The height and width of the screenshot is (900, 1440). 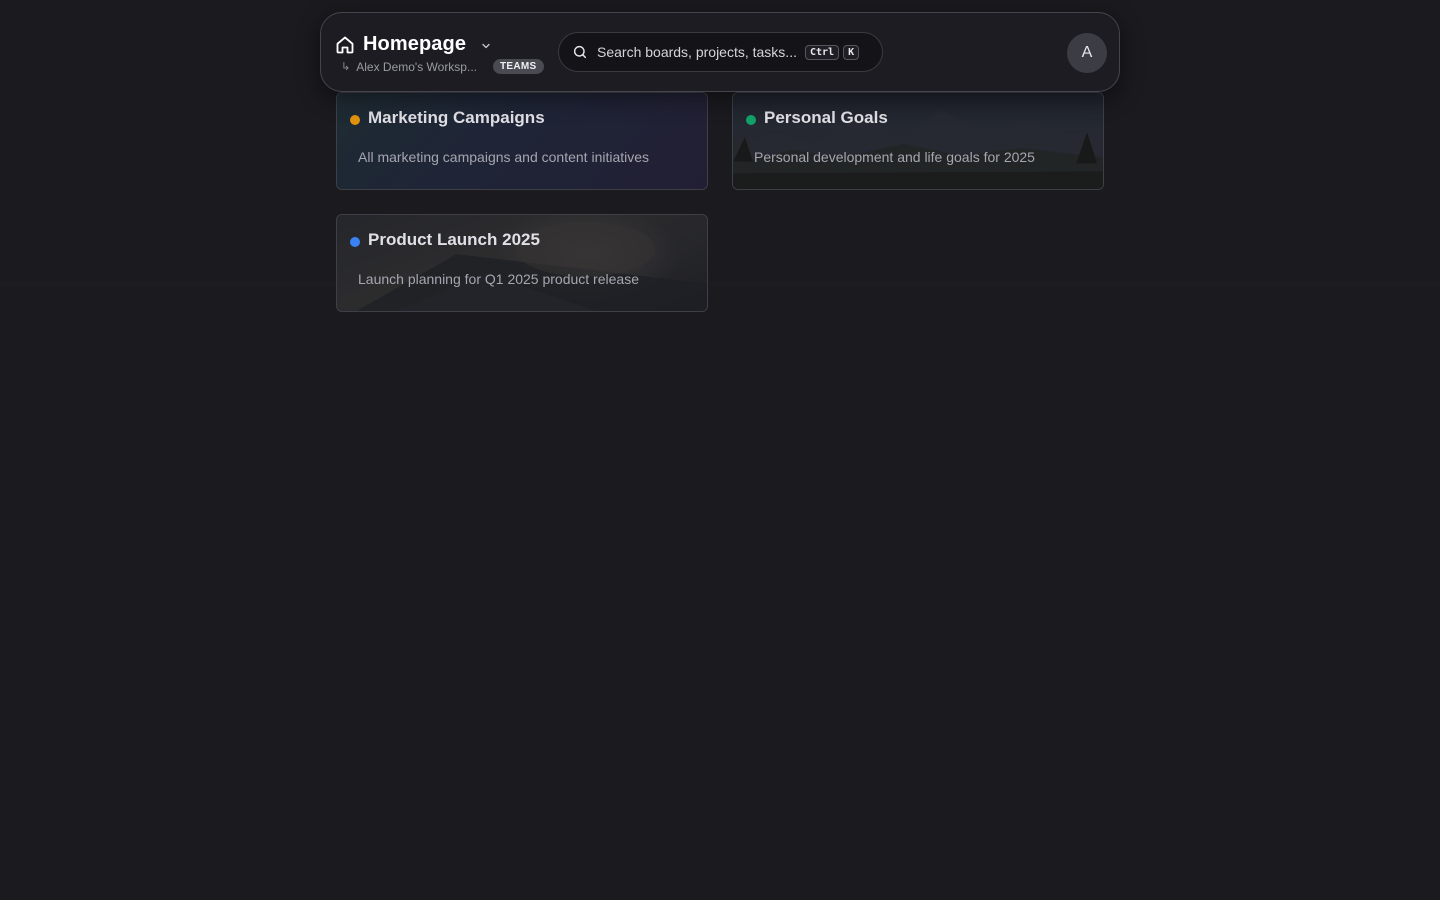 What do you see at coordinates (851, 52) in the screenshot?
I see `shortcut-key-k: K` at bounding box center [851, 52].